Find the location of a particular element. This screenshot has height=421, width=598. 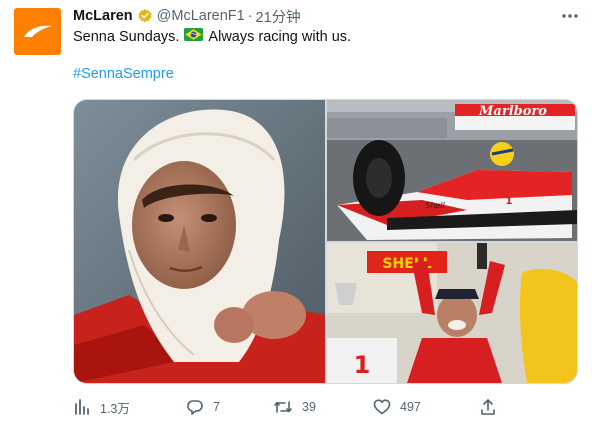

reply-button: 7 is located at coordinates (203, 407).